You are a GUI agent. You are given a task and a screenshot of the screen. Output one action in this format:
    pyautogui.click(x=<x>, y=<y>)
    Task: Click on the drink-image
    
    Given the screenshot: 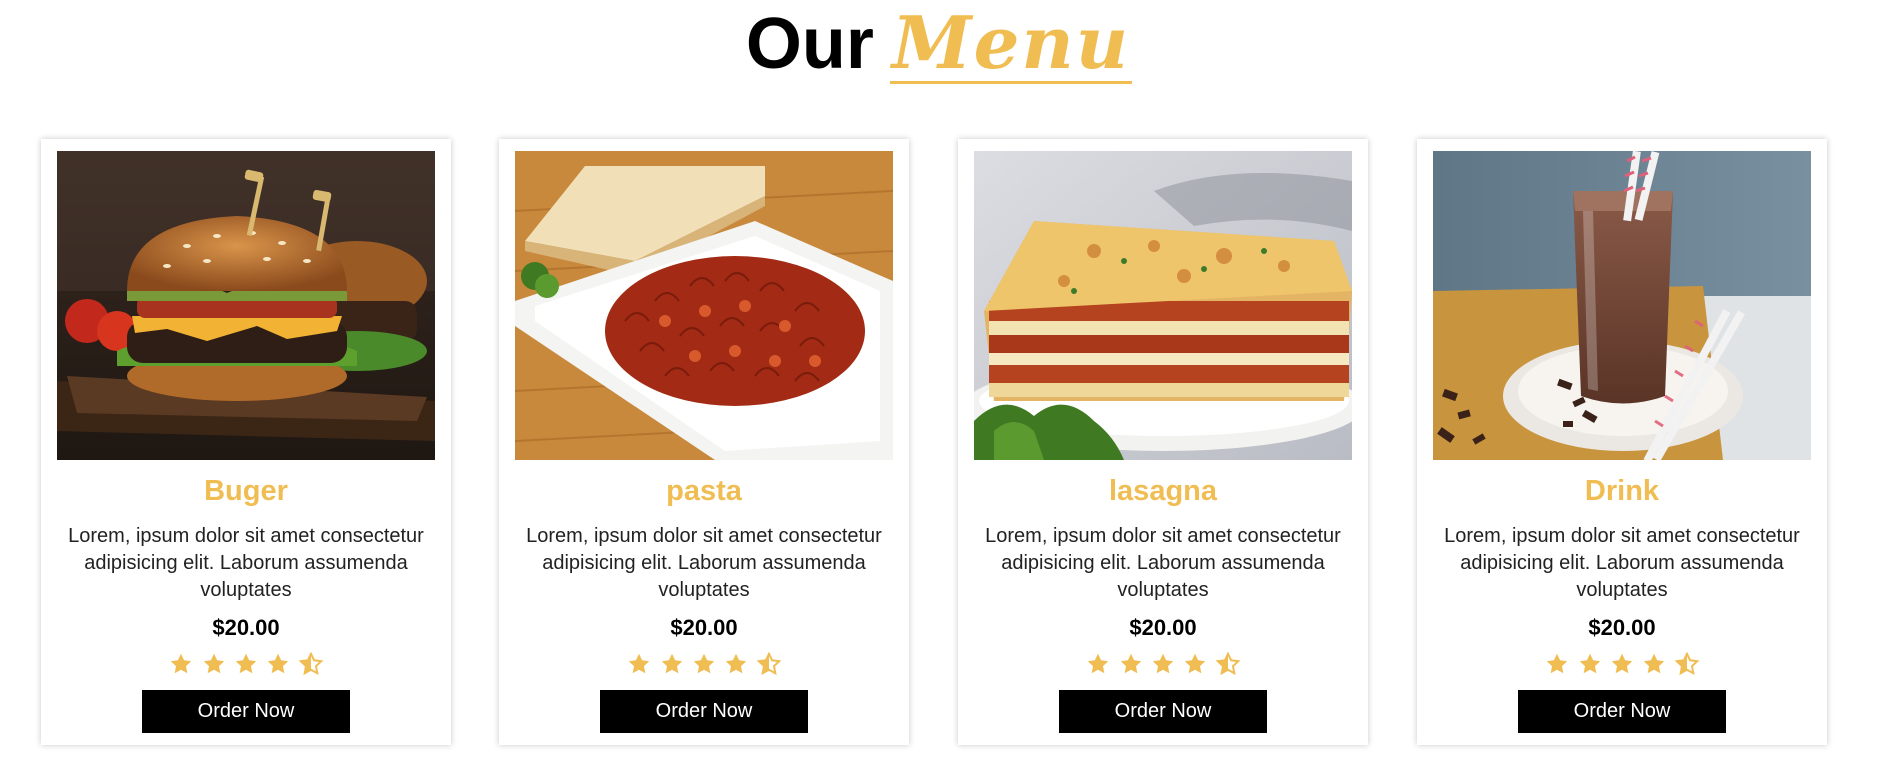 What is the action you would take?
    pyautogui.click(x=1622, y=305)
    